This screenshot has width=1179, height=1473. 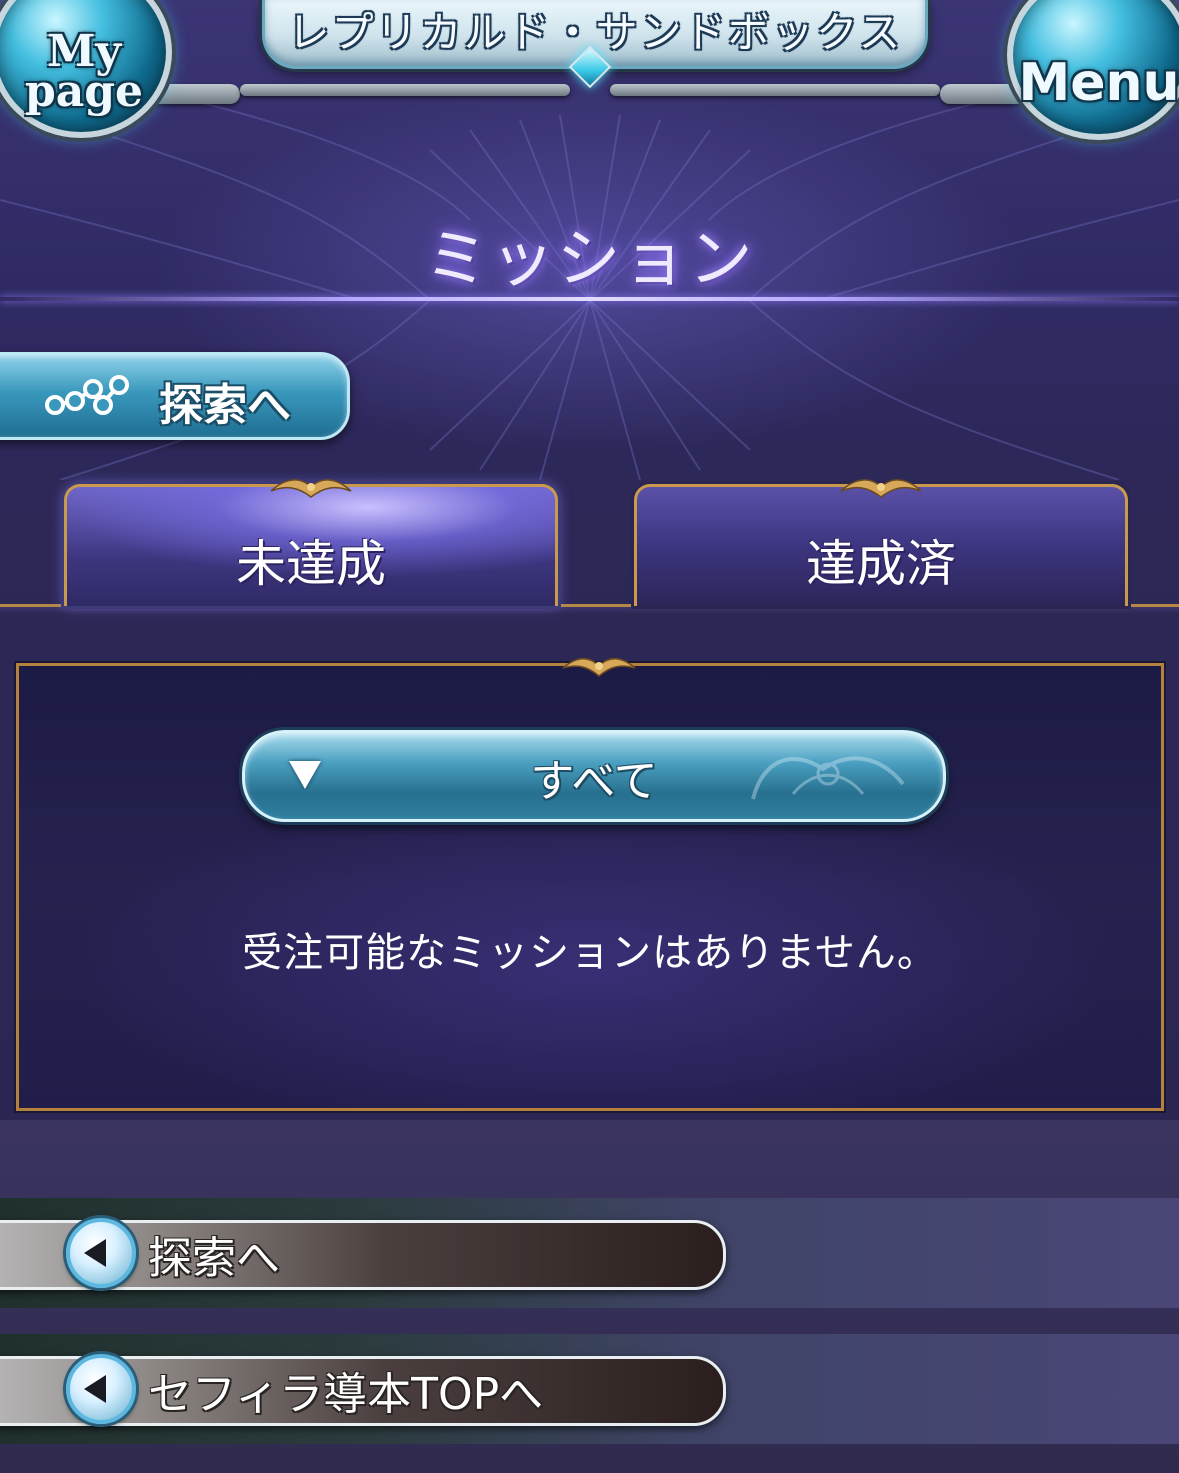 I want to click on mypage-button: My page, so click(x=86, y=69).